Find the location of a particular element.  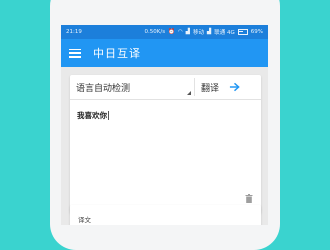

carrier-1: 移动 is located at coordinates (199, 33).